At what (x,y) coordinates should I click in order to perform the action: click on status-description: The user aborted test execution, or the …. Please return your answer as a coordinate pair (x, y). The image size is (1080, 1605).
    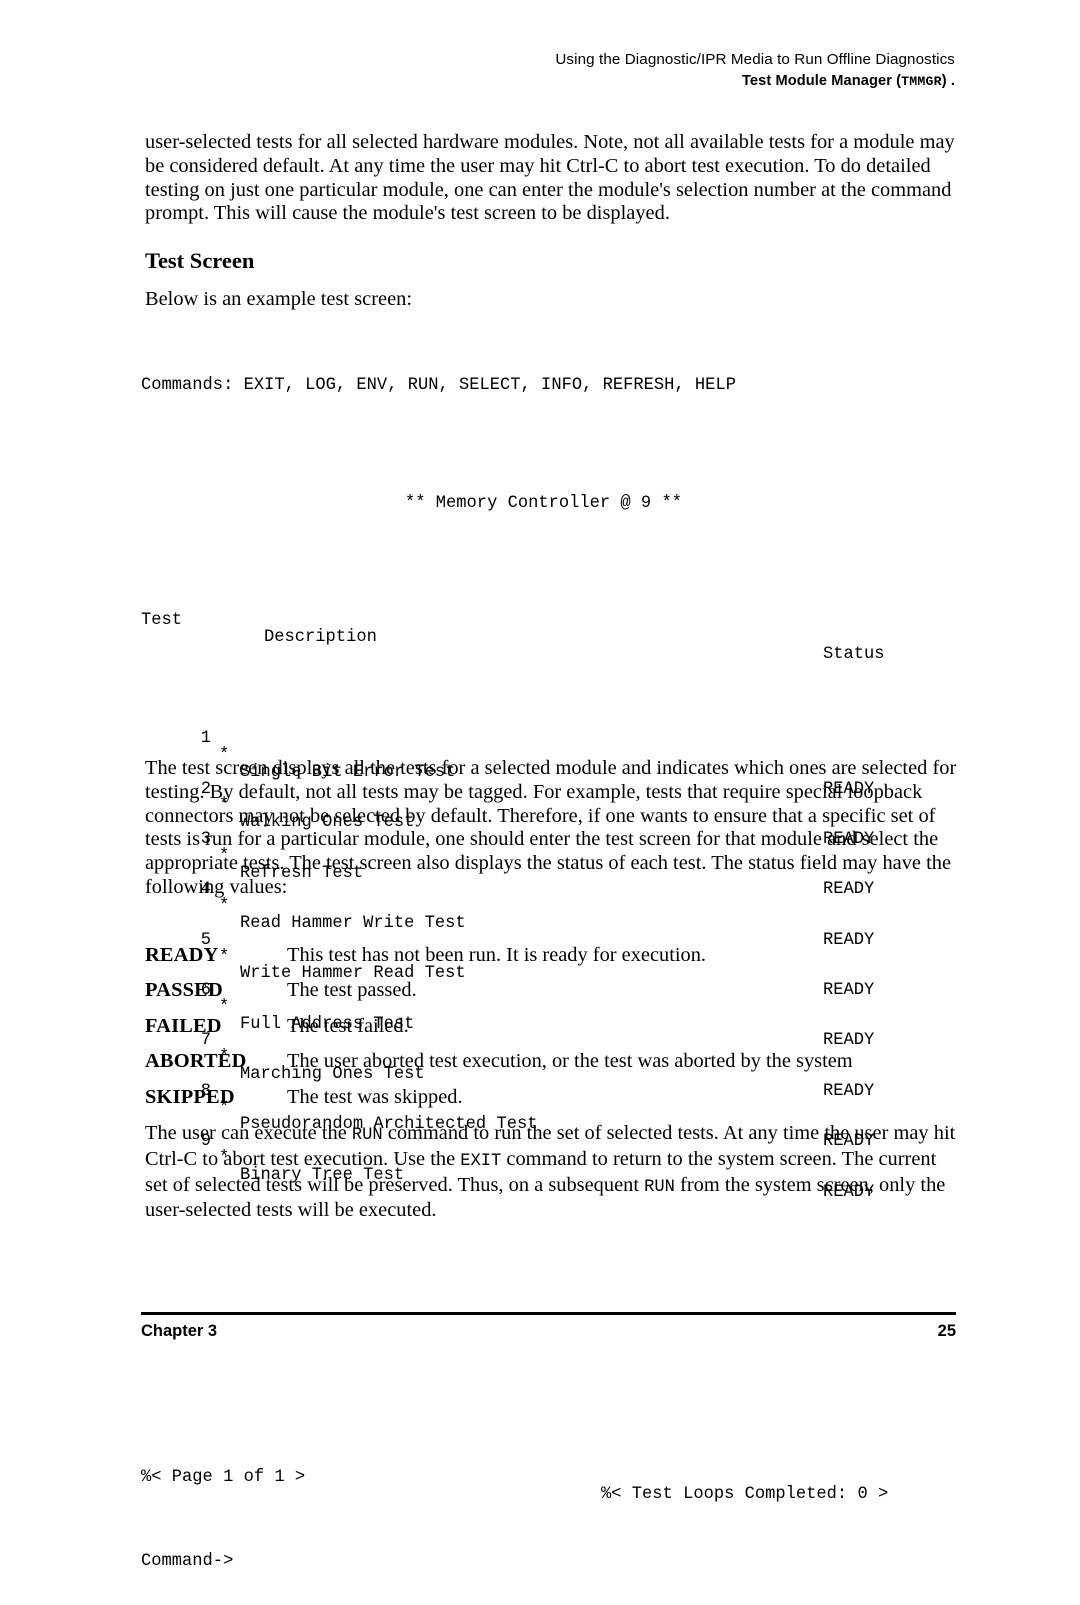
    Looking at the image, I should click on (570, 1061).